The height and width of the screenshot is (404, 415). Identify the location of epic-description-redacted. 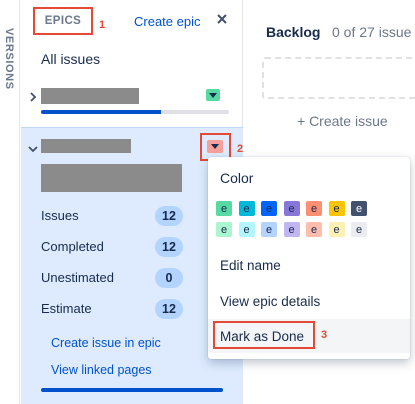
(111, 178).